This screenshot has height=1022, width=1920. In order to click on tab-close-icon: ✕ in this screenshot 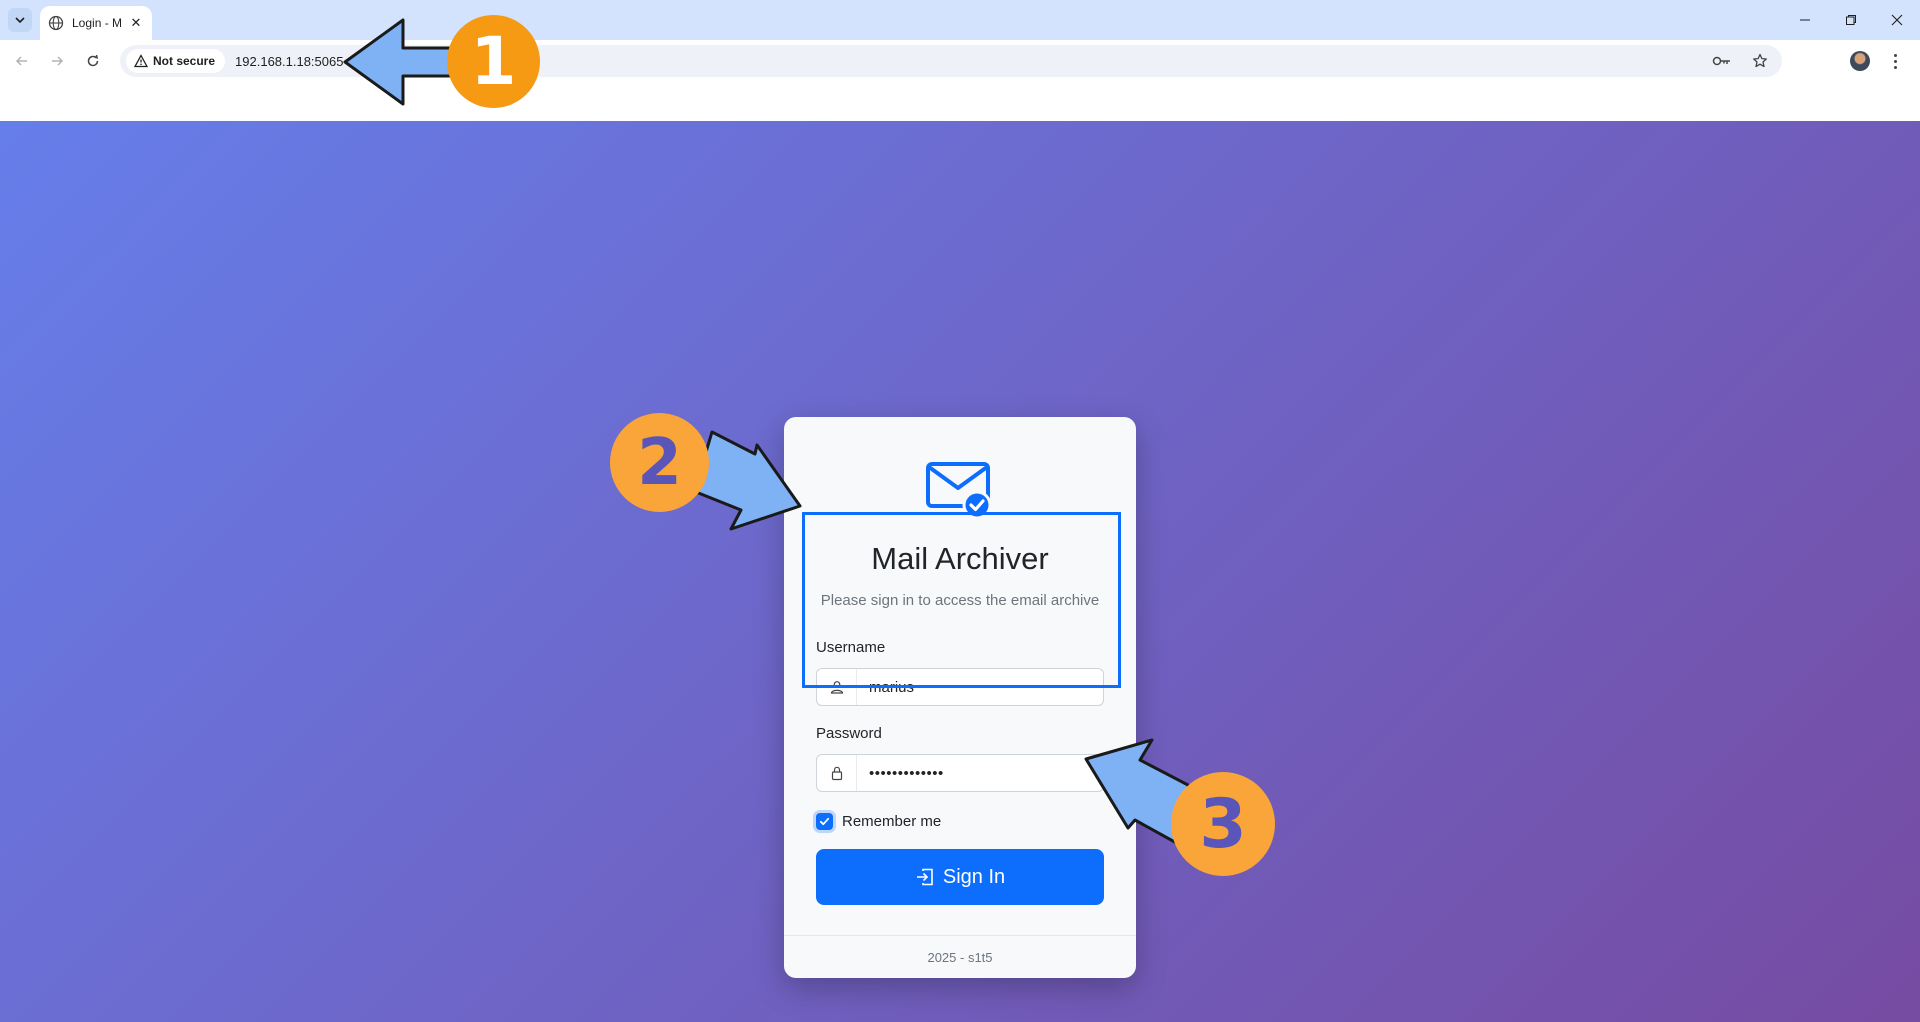, I will do `click(136, 23)`.